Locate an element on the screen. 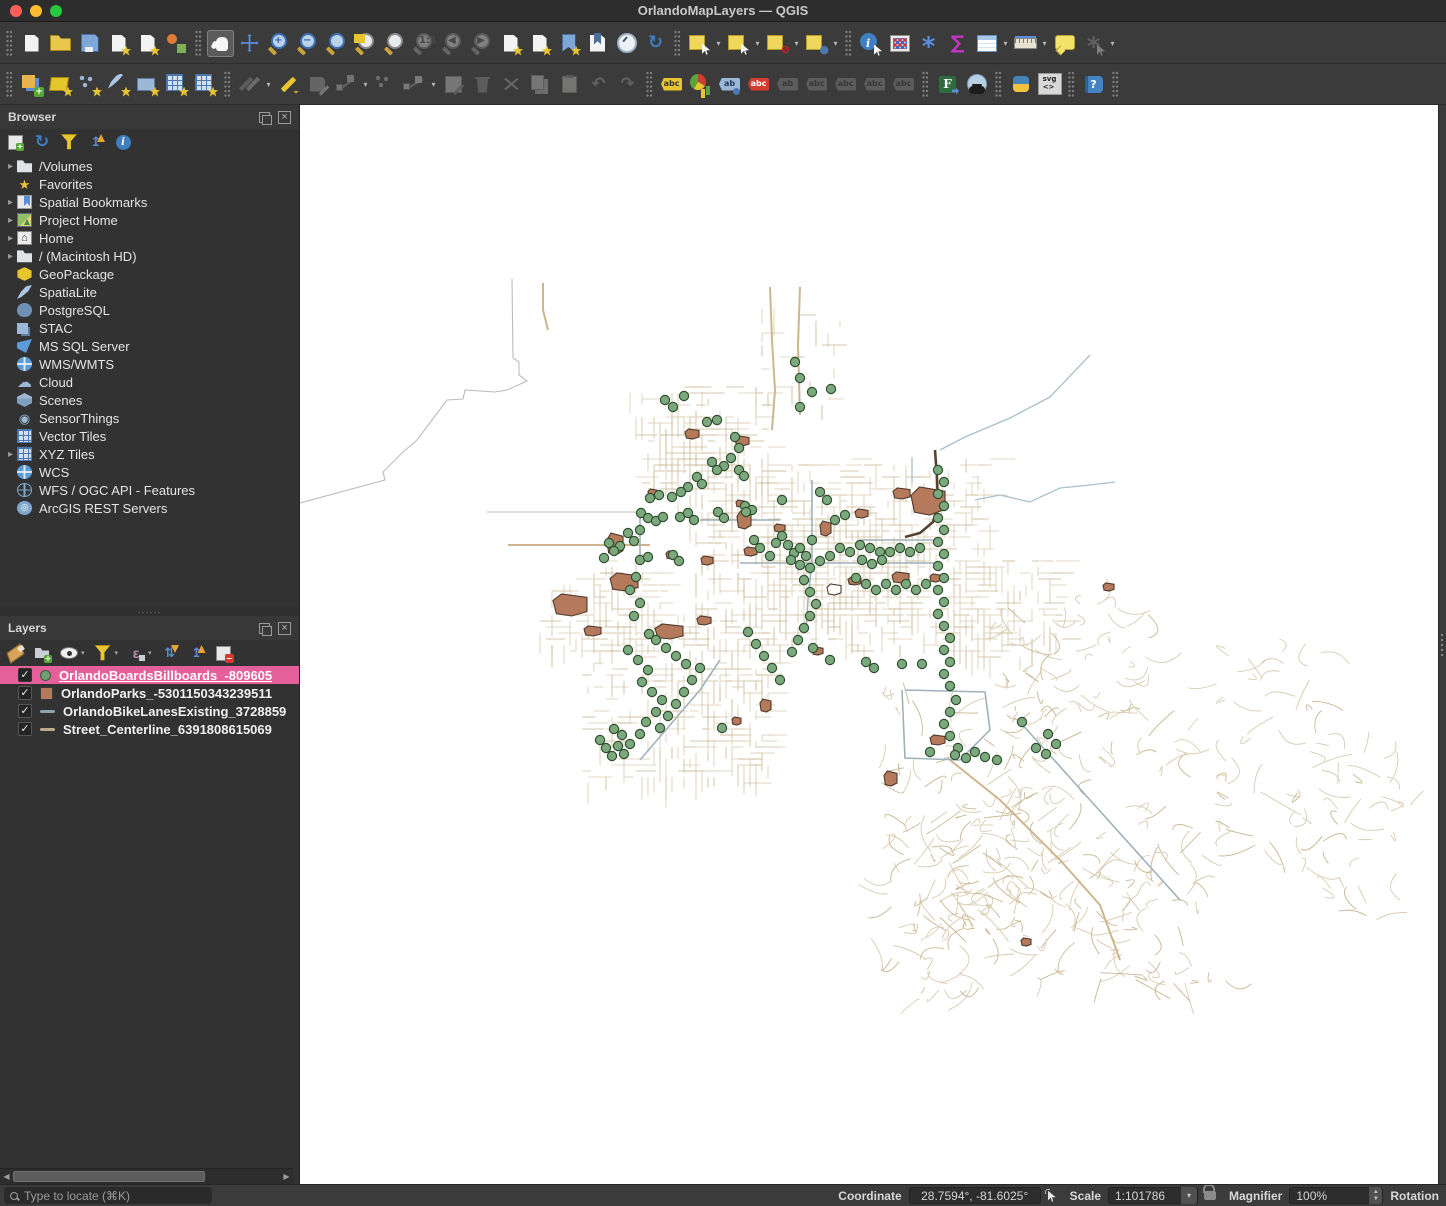 Image resolution: width=1446 pixels, height=1206 pixels. browser-item-wms-wmts: WMS/WMTS is located at coordinates (149, 364).